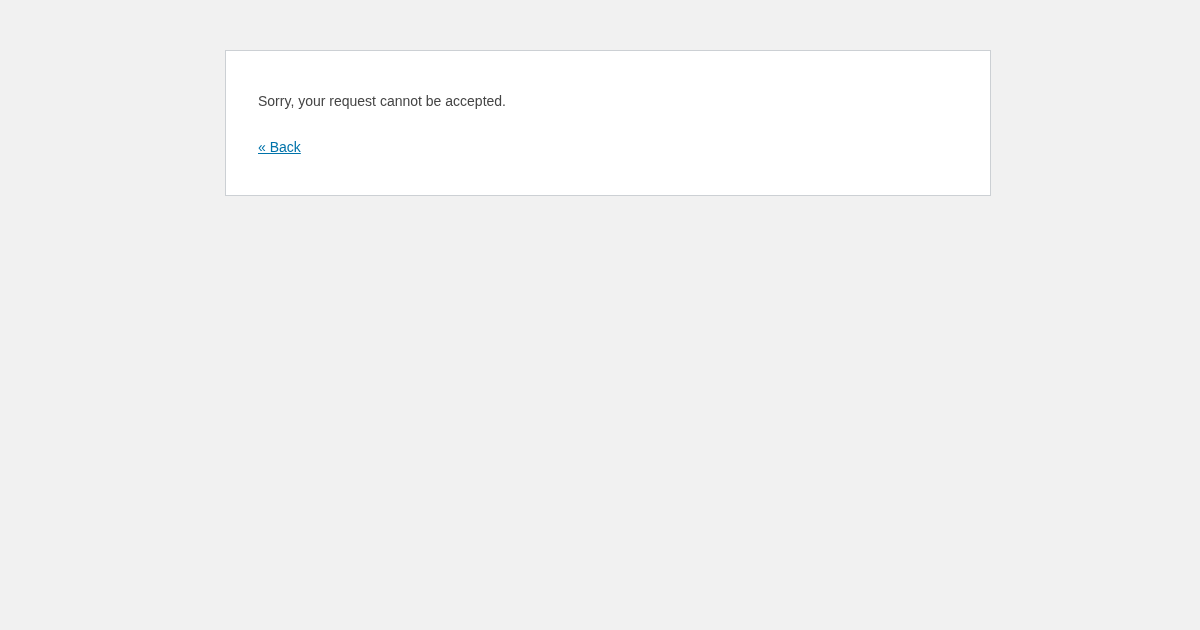 The height and width of the screenshot is (630, 1200). What do you see at coordinates (279, 147) in the screenshot?
I see `back-link: « Back` at bounding box center [279, 147].